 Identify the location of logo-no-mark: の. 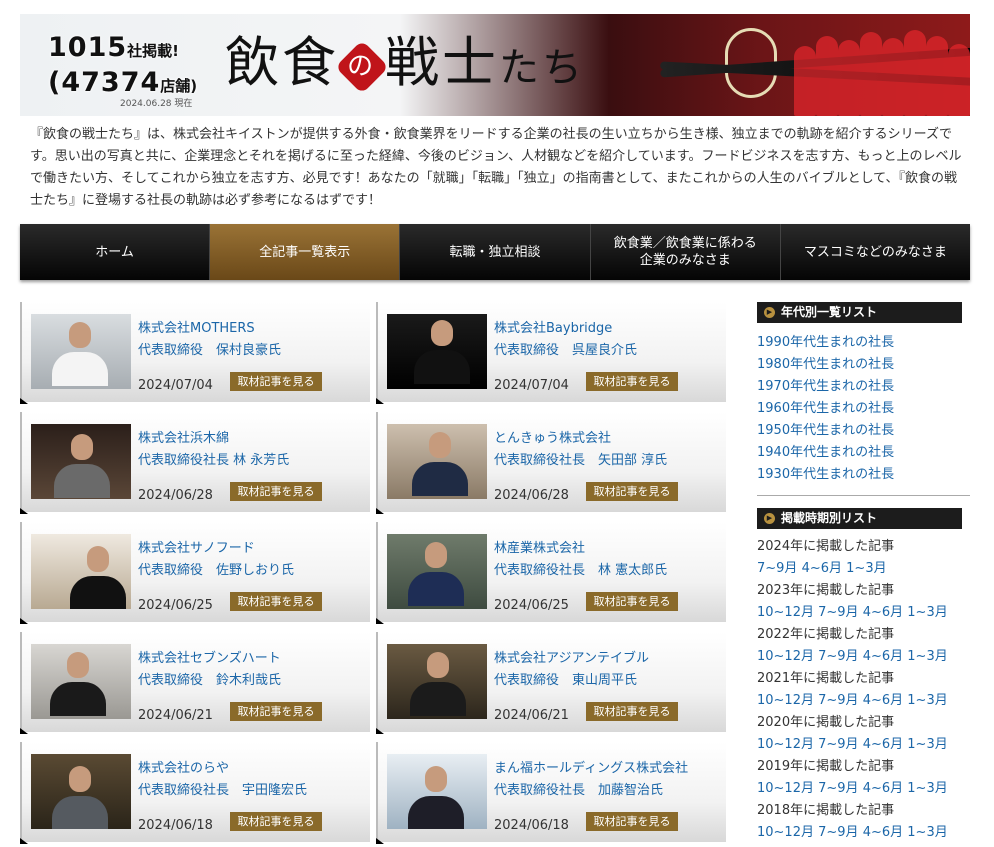
(362, 67).